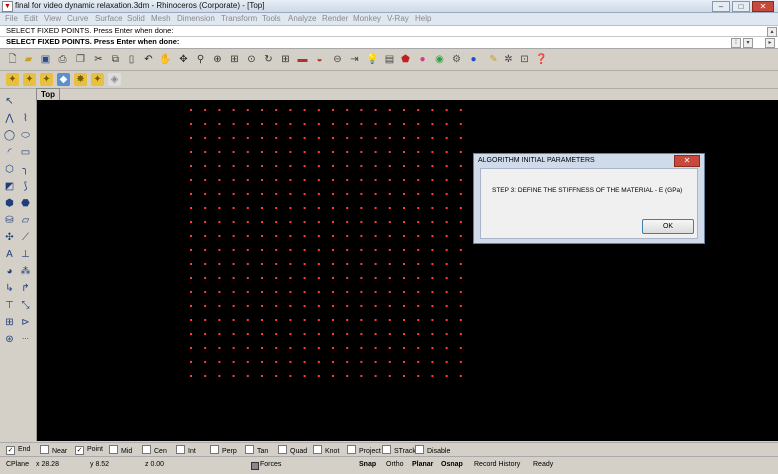  Describe the element at coordinates (53, 450) in the screenshot. I see `osnap-near: Near` at that location.